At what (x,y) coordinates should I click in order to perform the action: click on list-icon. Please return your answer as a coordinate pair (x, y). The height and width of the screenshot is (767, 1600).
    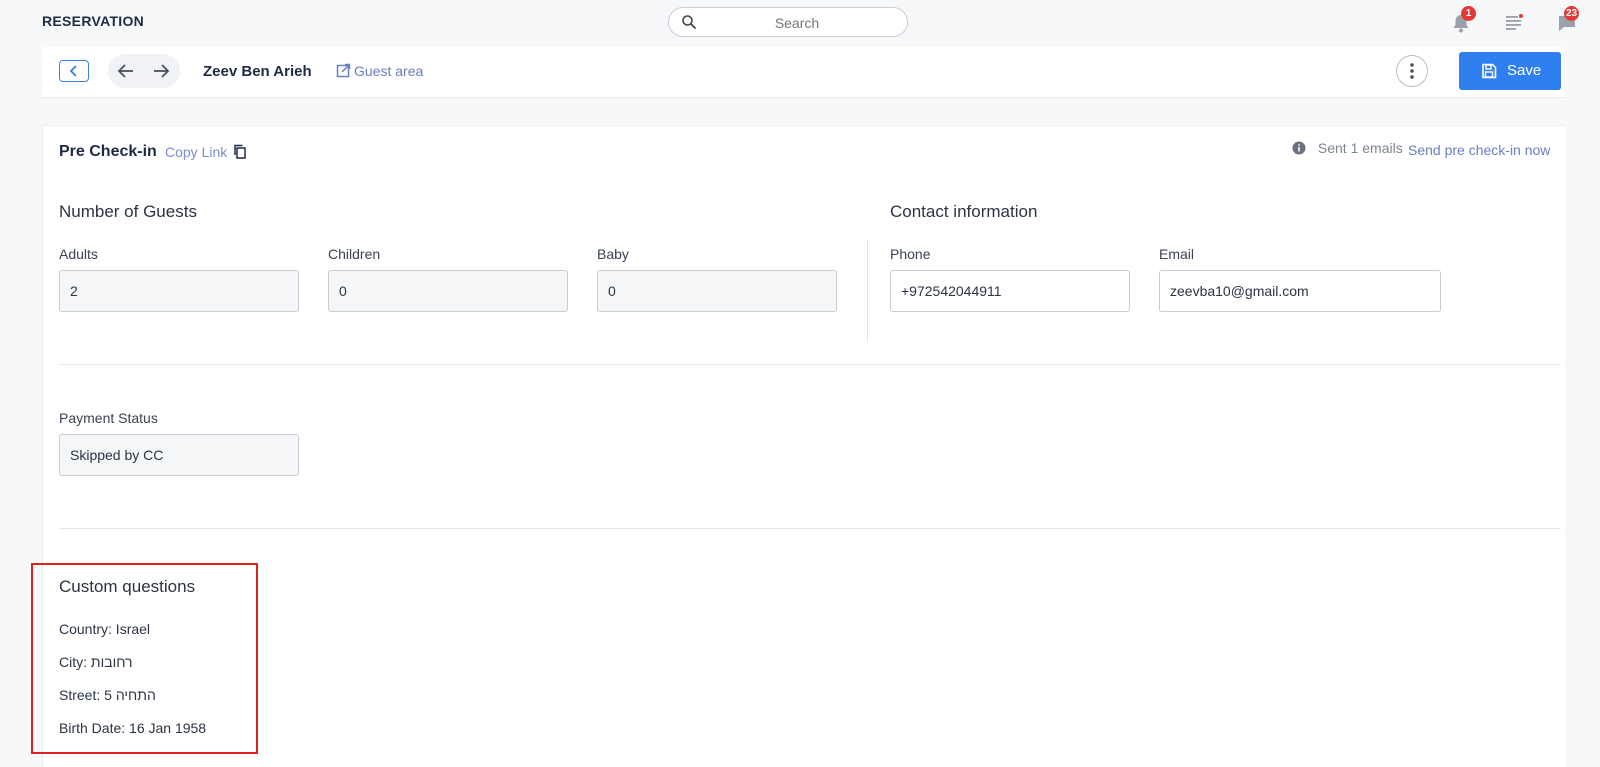
    Looking at the image, I should click on (1514, 22).